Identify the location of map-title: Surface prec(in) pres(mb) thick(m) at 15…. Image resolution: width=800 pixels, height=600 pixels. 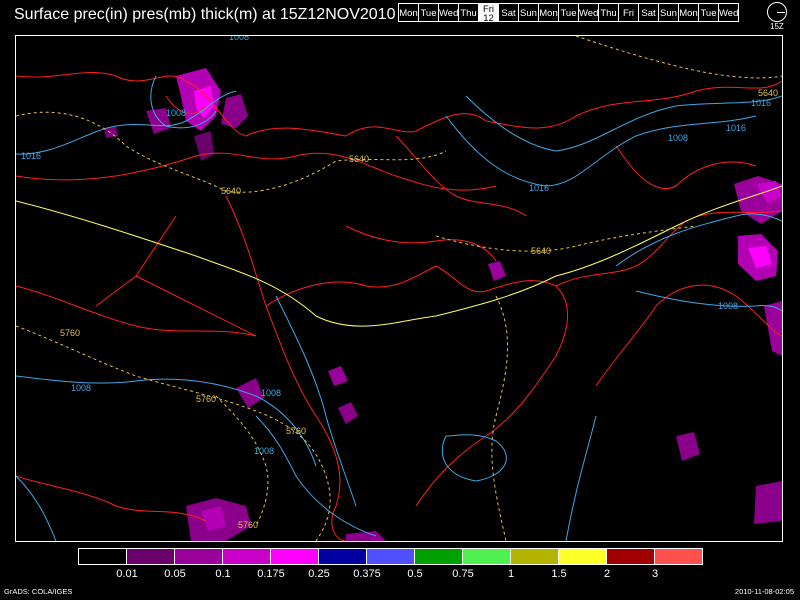
(205, 14).